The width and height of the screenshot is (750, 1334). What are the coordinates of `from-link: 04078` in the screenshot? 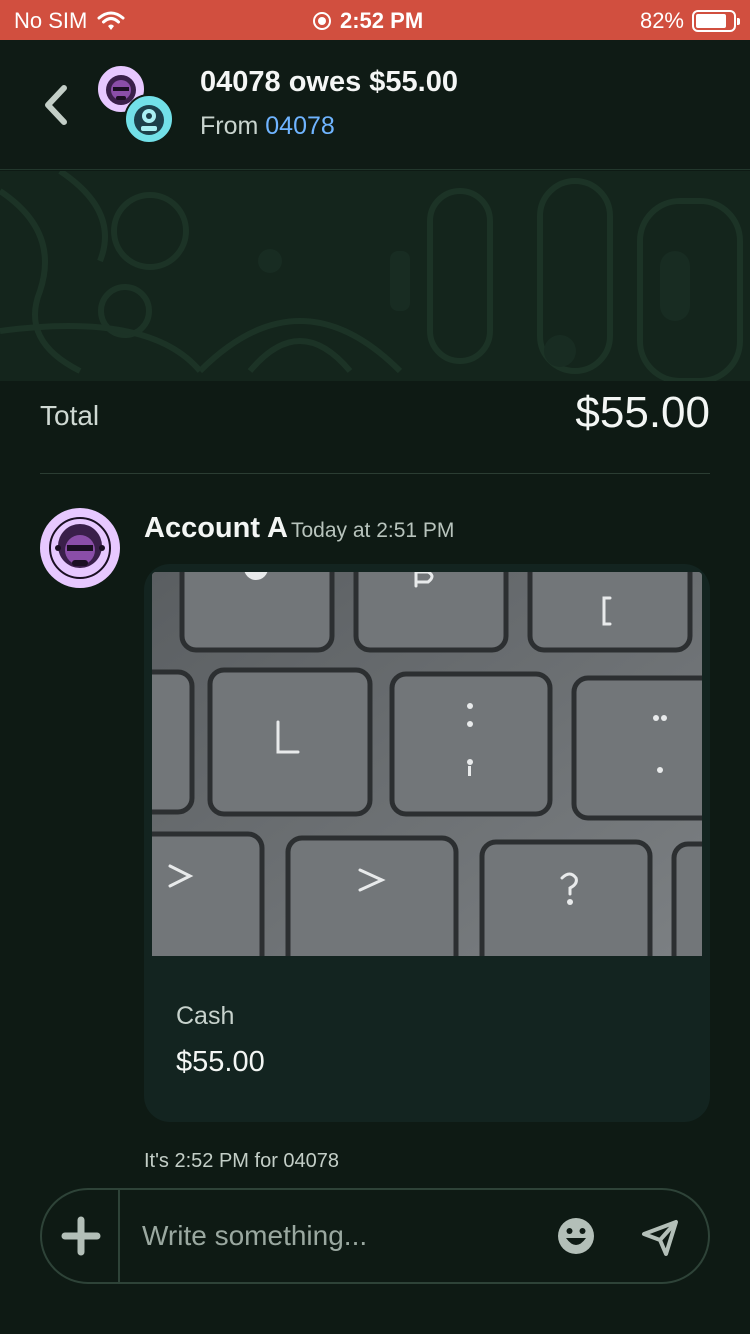 It's located at (300, 126).